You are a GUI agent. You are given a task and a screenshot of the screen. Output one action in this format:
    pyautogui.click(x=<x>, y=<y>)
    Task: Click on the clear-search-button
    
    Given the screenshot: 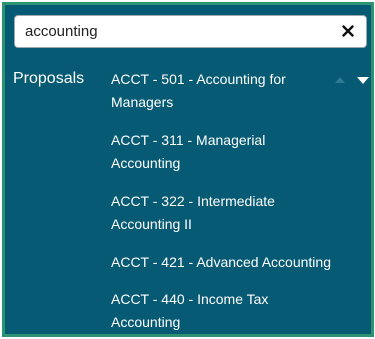 What is the action you would take?
    pyautogui.click(x=348, y=31)
    